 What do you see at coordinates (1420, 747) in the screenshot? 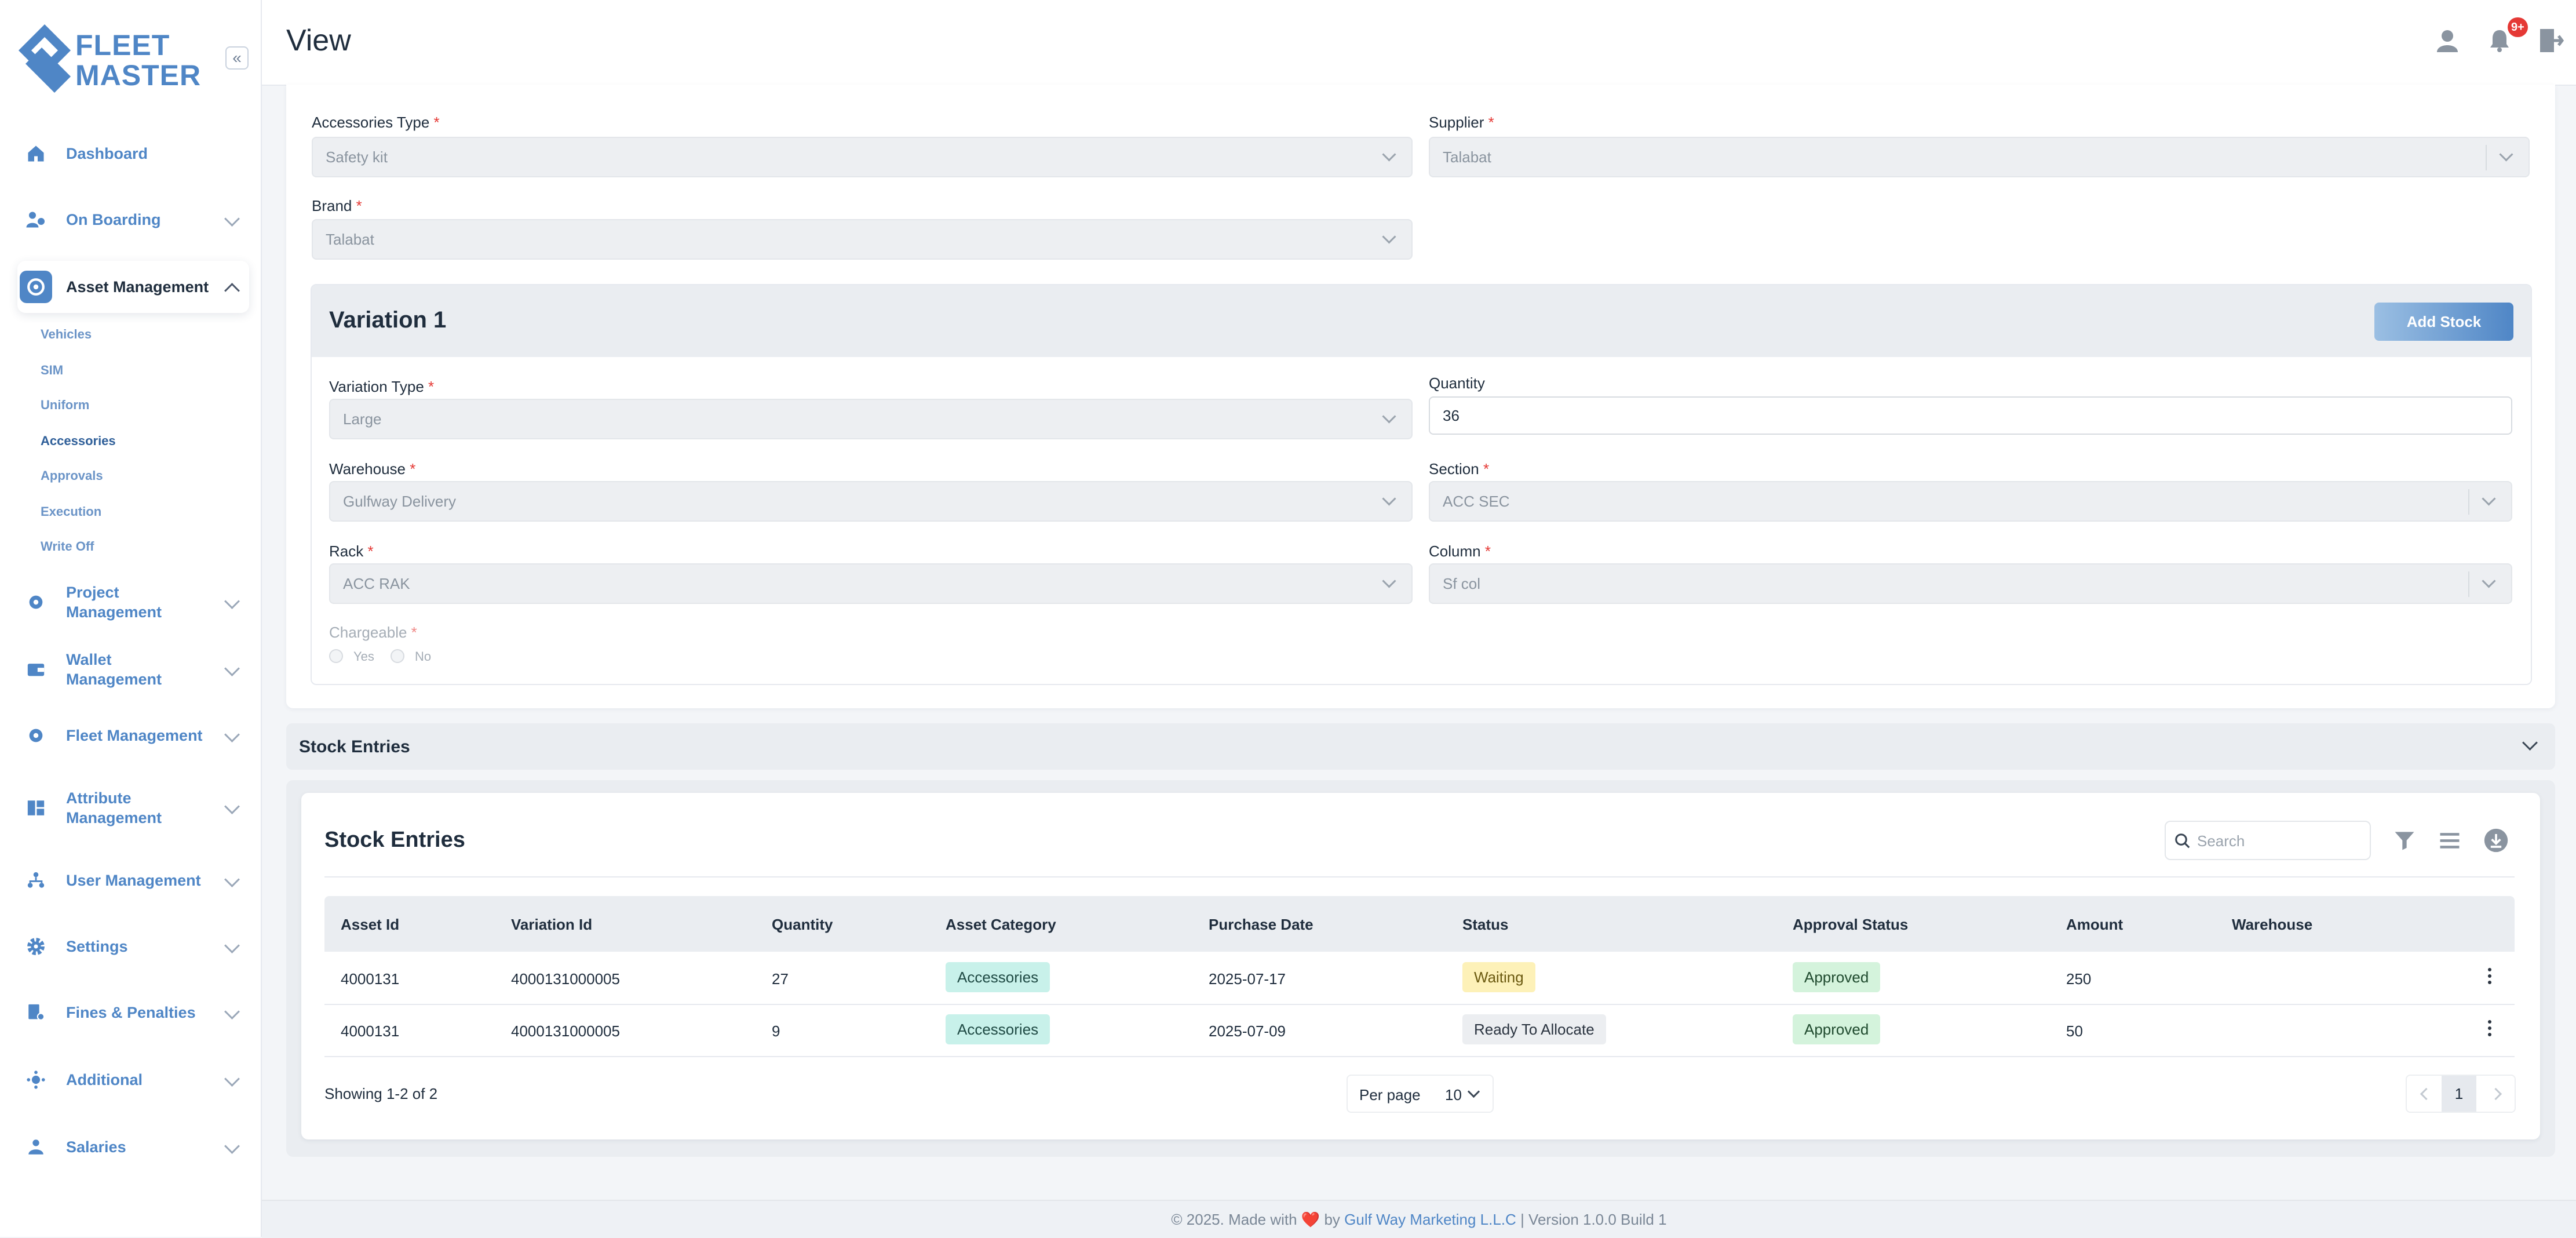
I see `stock-entries-accordion: Stock Entries` at bounding box center [1420, 747].